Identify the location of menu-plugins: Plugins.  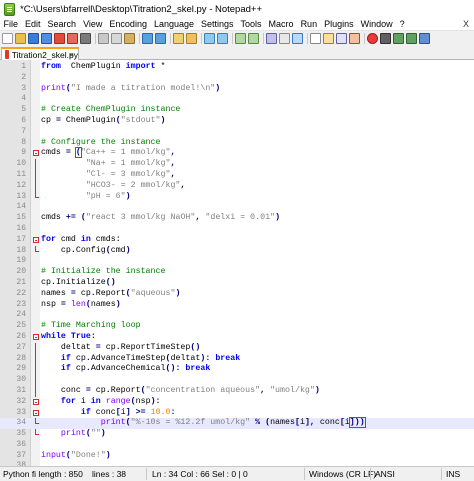
(339, 24).